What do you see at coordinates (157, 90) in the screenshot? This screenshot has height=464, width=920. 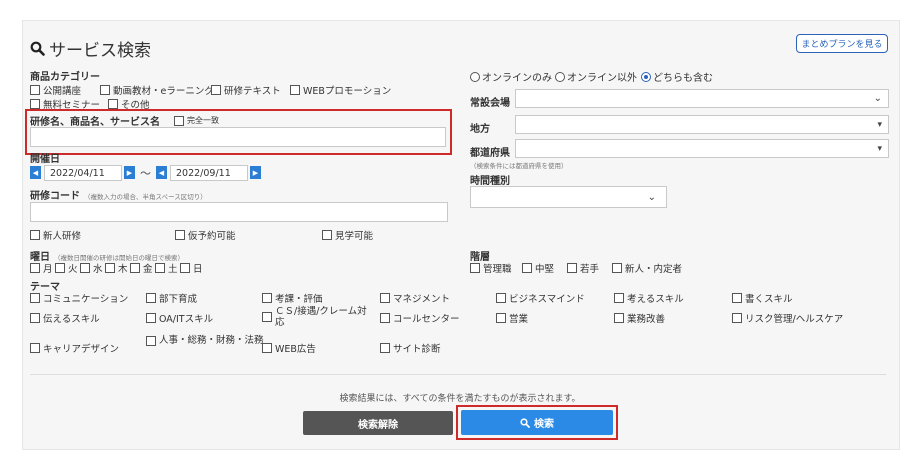 I see `category-option: 動画教材・eラーニング` at bounding box center [157, 90].